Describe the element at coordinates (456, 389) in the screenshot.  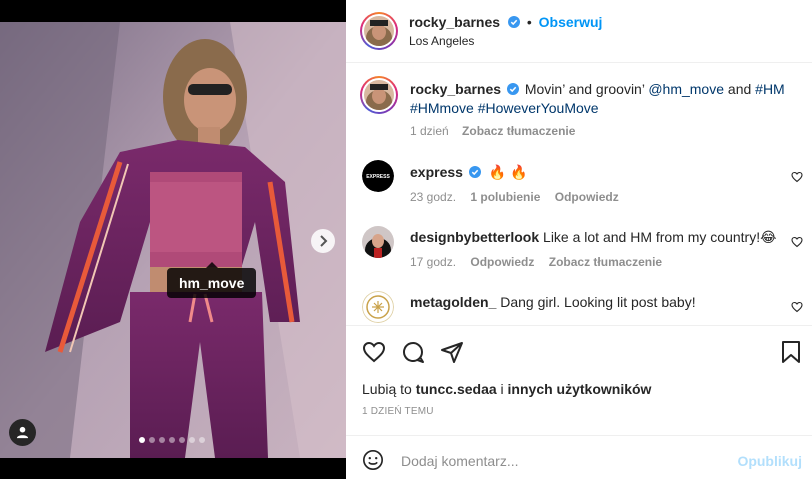
I see `liker-username: tuncc.sedaa` at that location.